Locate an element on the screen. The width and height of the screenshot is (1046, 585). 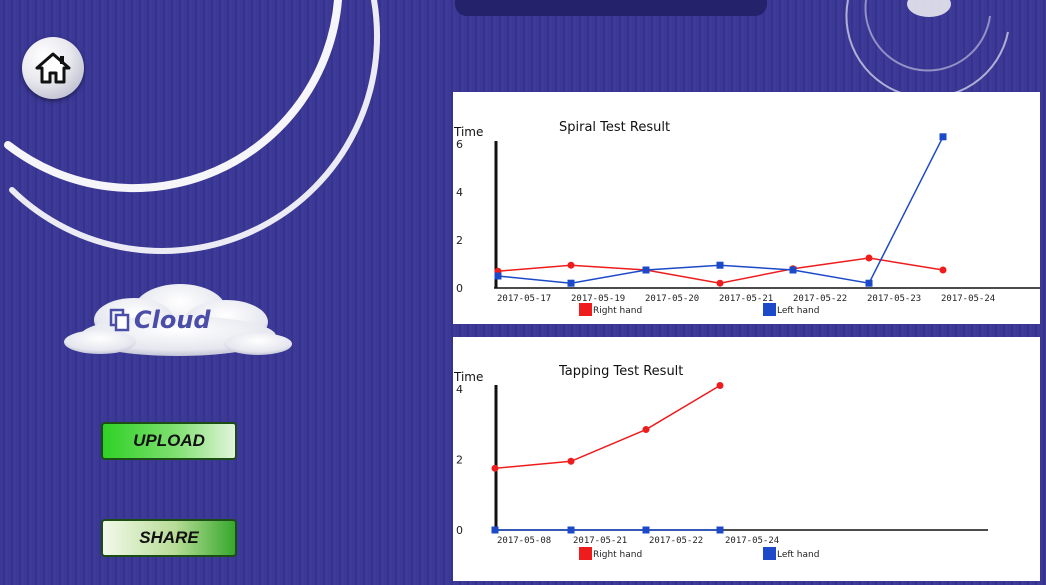
chart-title: Tapping Test Result is located at coordinates (620, 371).